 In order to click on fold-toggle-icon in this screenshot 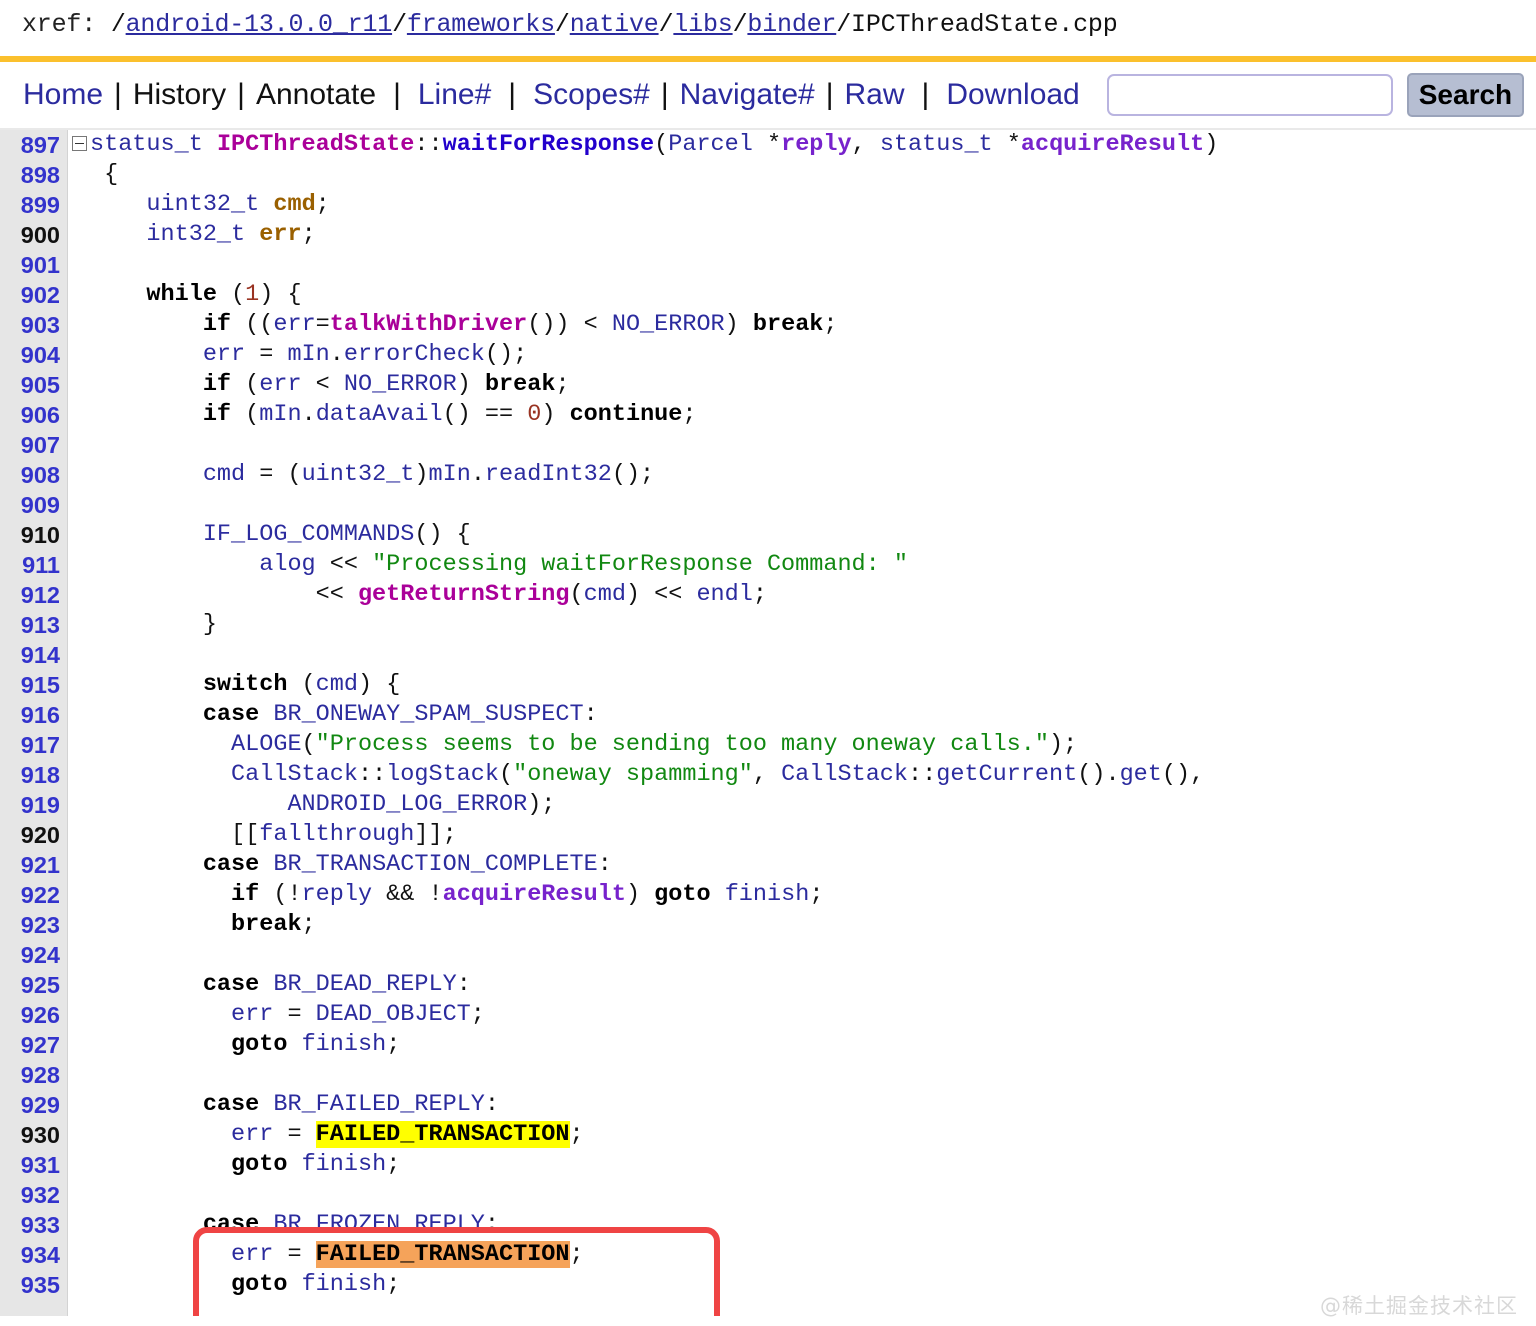, I will do `click(79, 145)`.